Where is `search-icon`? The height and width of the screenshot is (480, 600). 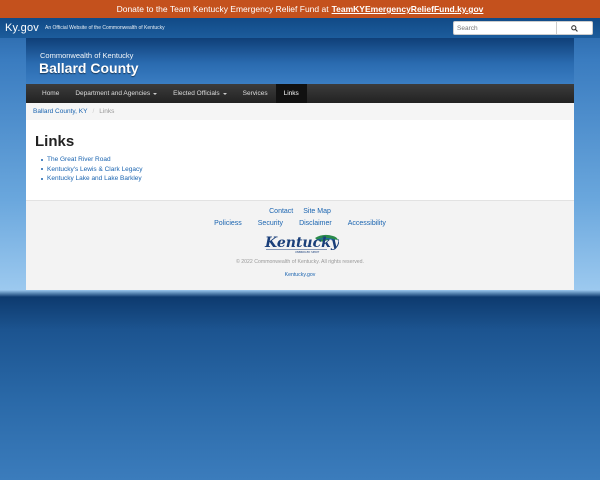
search-icon is located at coordinates (574, 28).